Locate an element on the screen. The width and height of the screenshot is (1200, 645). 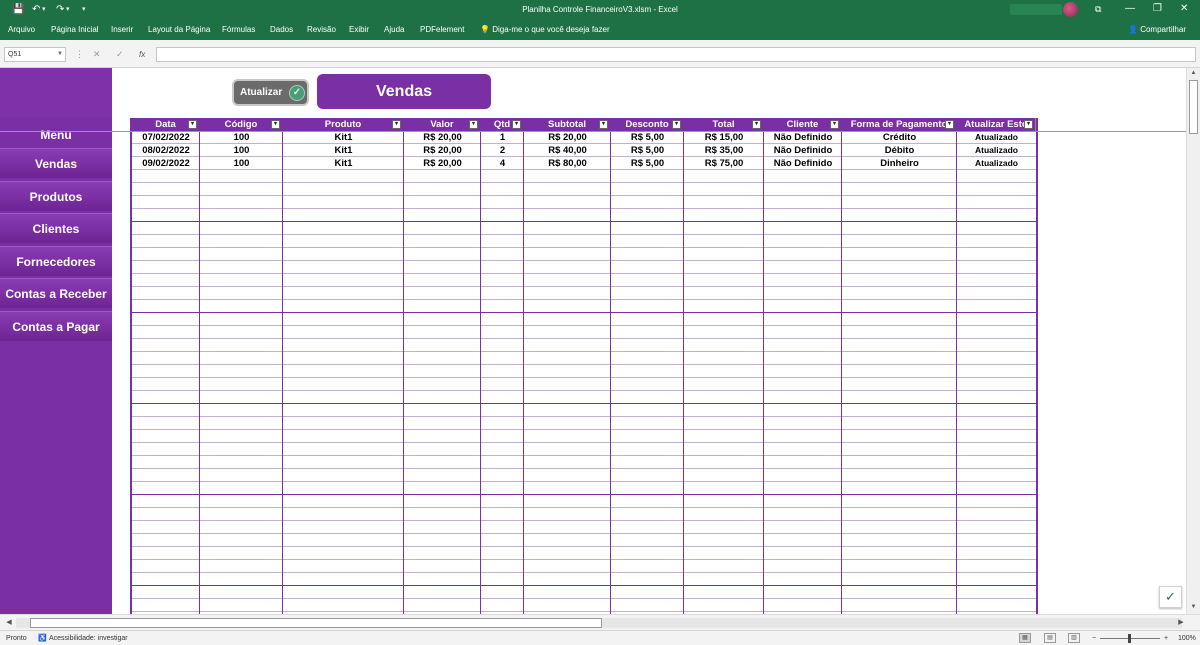
horizontal-scroll-thumb is located at coordinates (316, 623).